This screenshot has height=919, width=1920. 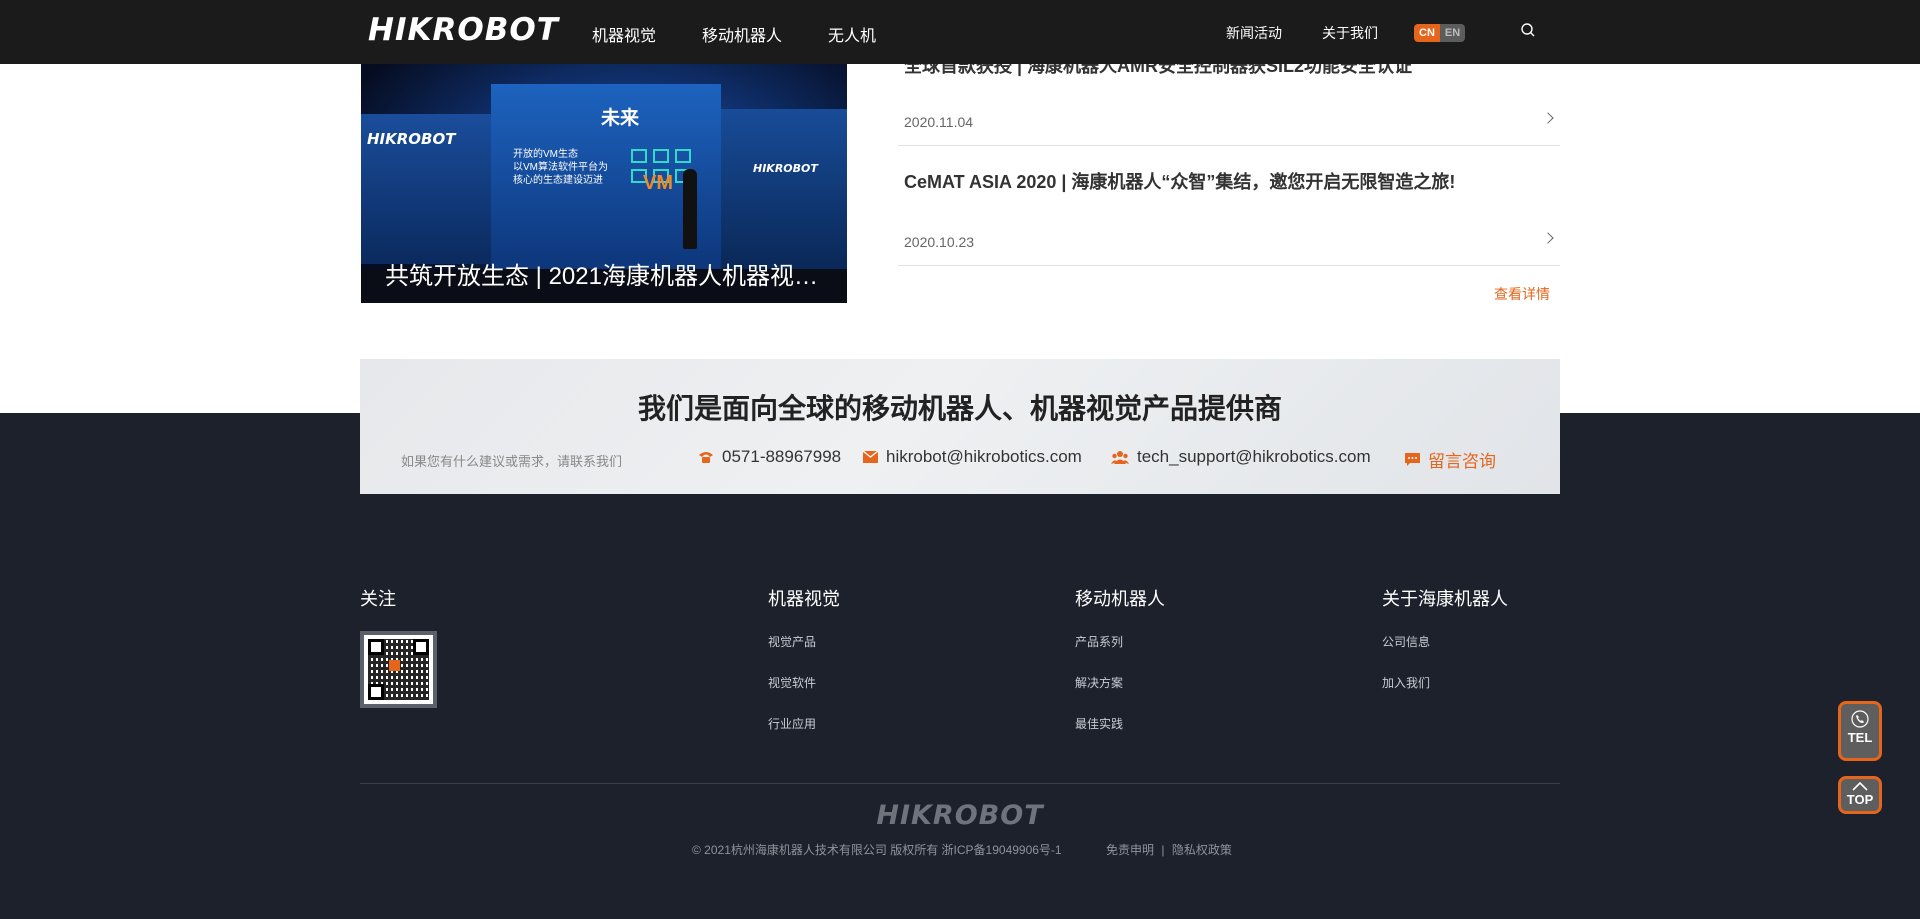 I want to click on view-more-link: 查看详情, so click(x=1522, y=294).